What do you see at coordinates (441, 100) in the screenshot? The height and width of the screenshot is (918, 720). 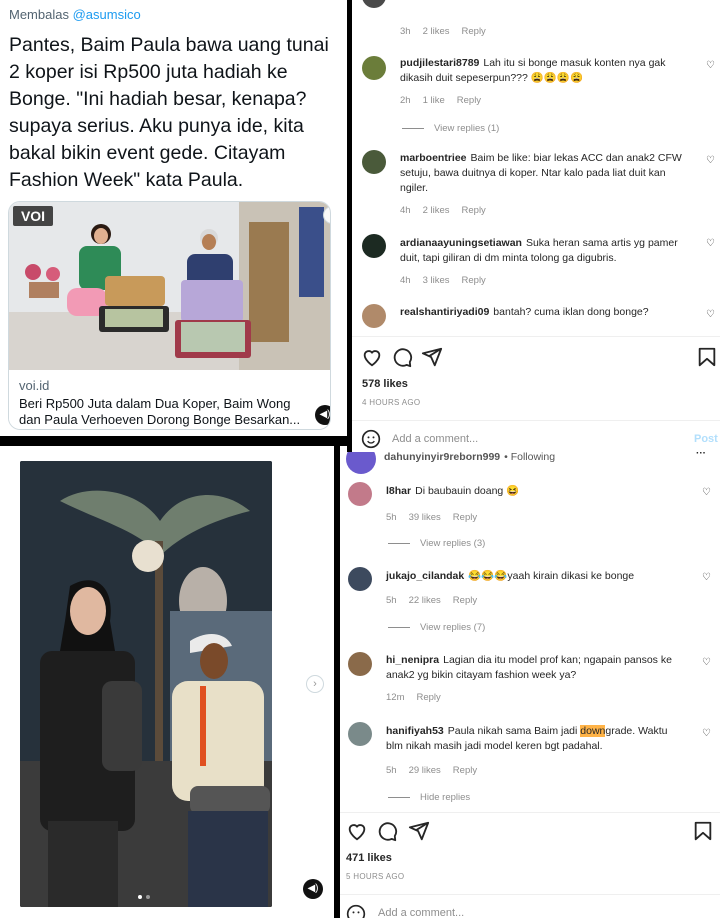 I see `comment-meta: 2h 1 like Reply` at bounding box center [441, 100].